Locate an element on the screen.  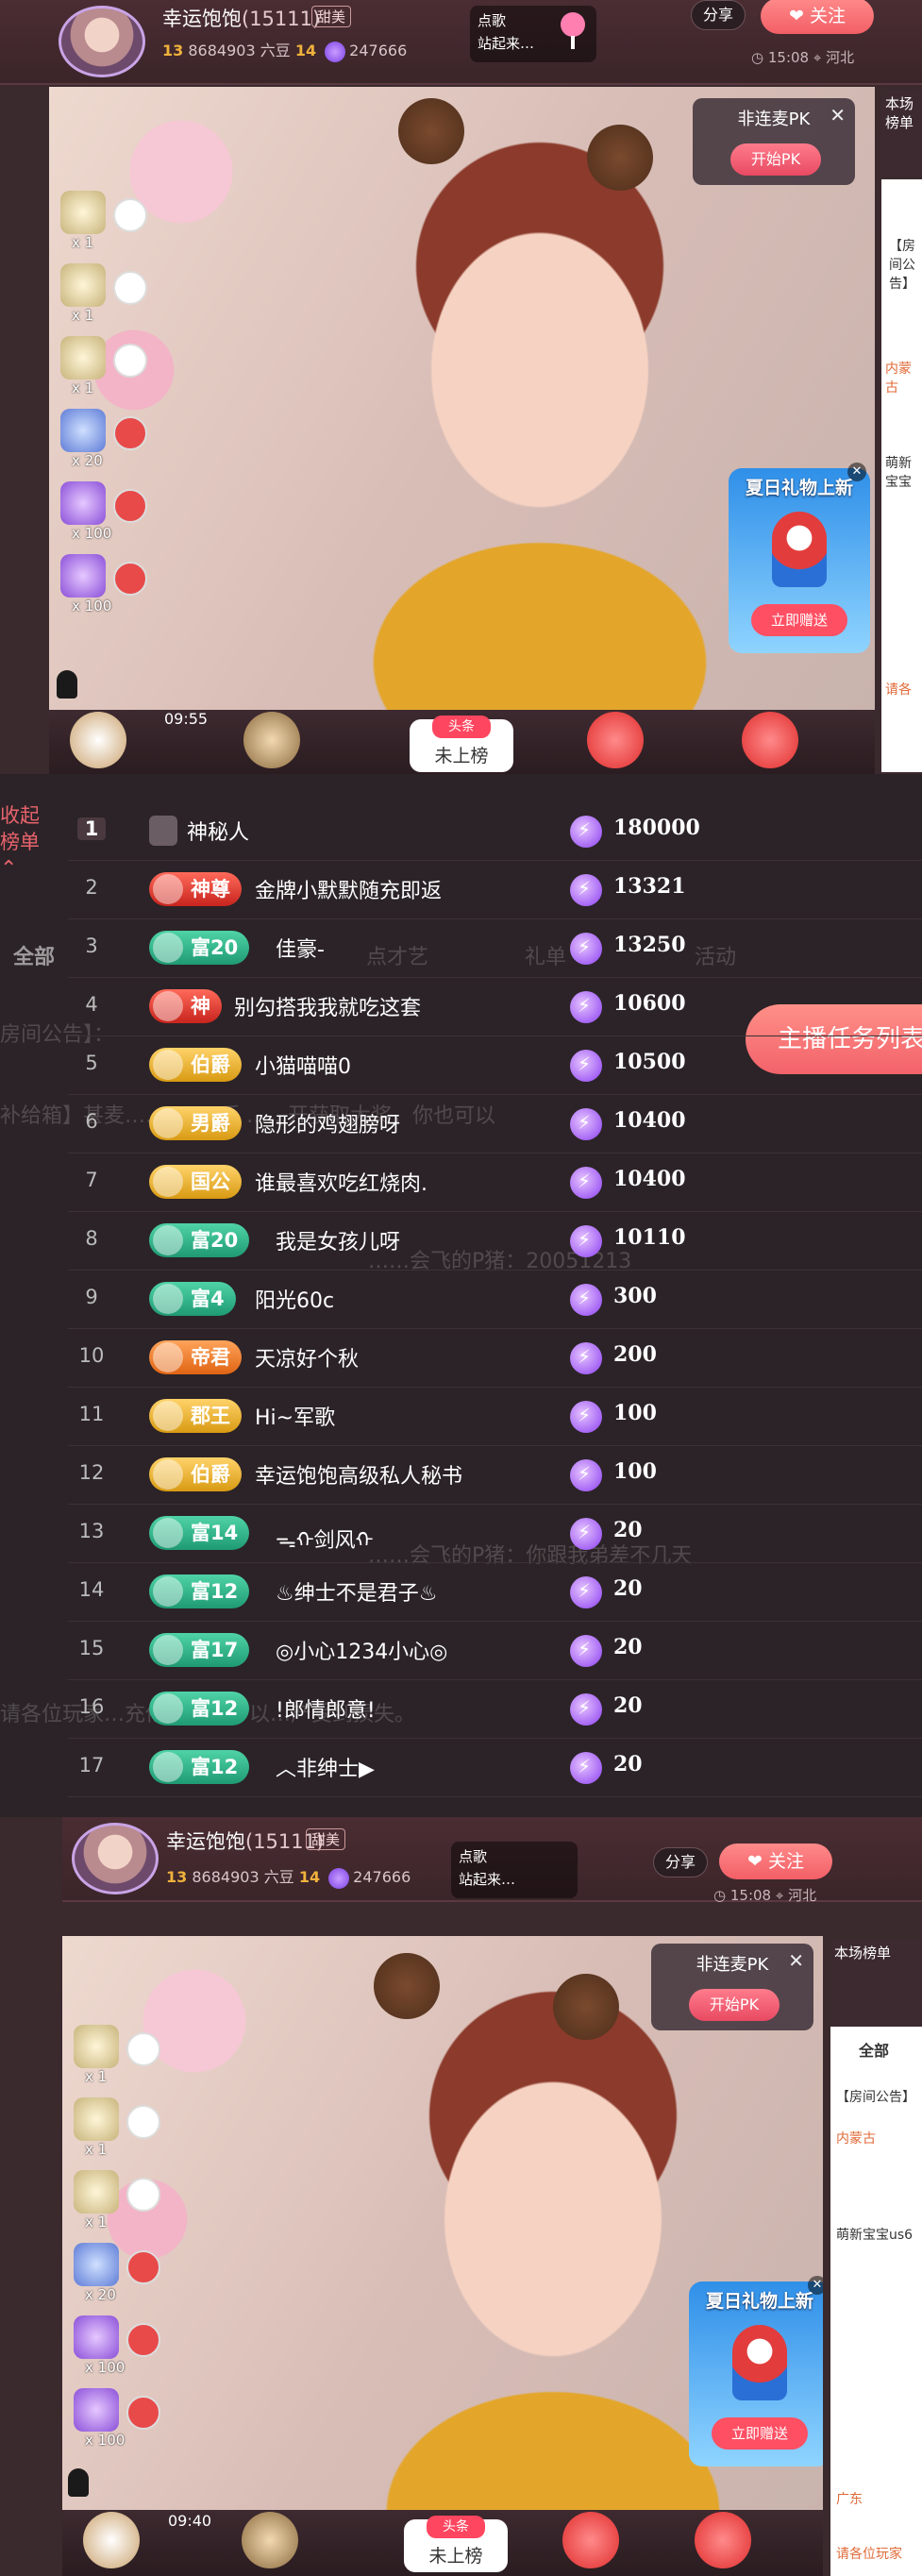
rank-user-name: Hi~军歌 is located at coordinates (295, 1418).